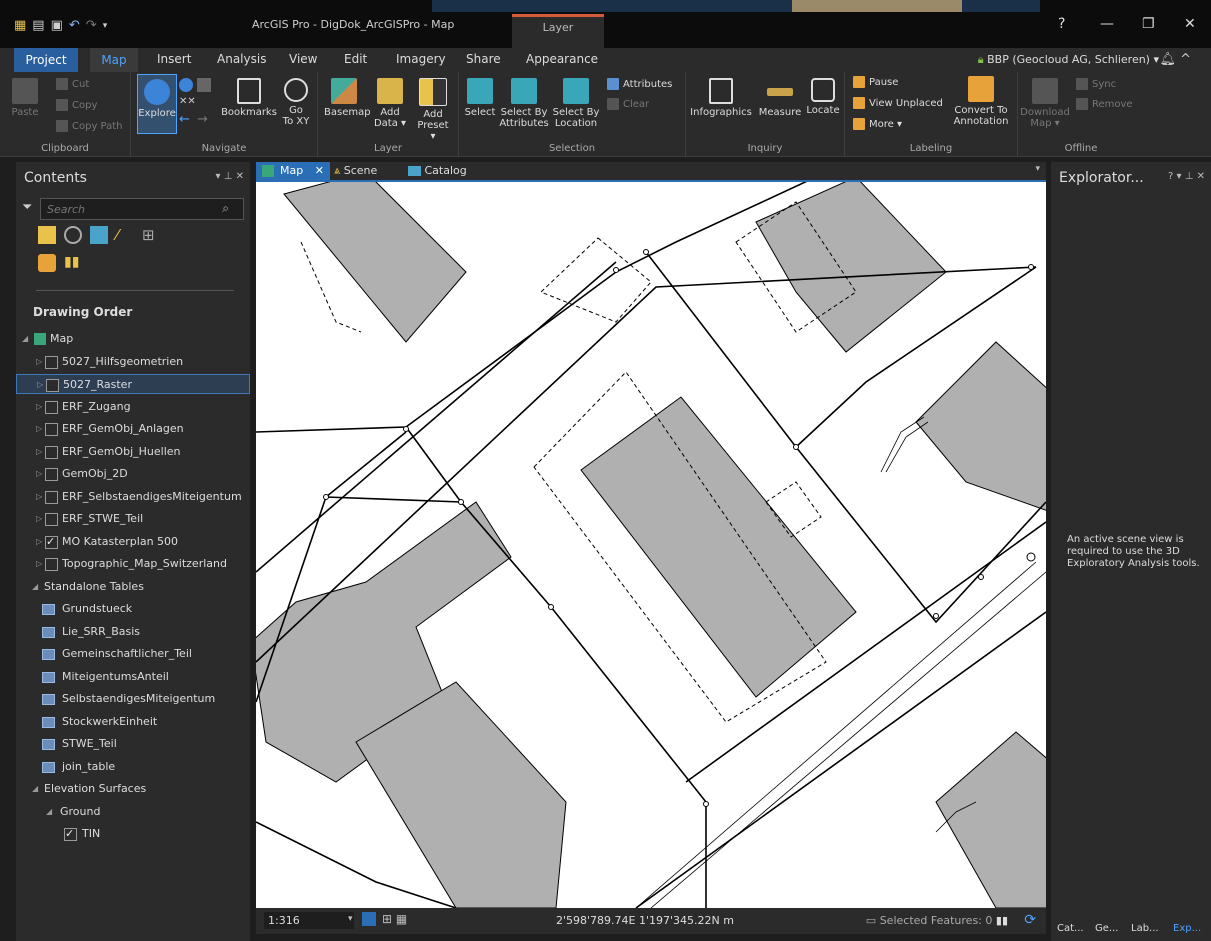 This screenshot has height=941, width=1211. I want to click on scale-selector: 1:316, so click(309, 920).